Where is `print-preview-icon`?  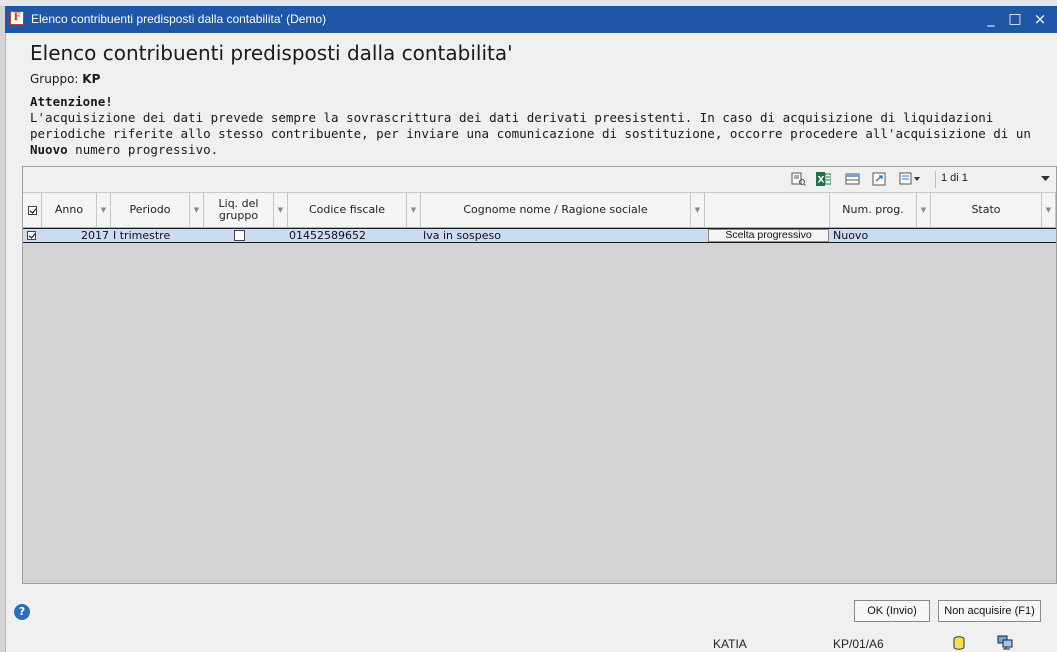
print-preview-icon is located at coordinates (798, 179).